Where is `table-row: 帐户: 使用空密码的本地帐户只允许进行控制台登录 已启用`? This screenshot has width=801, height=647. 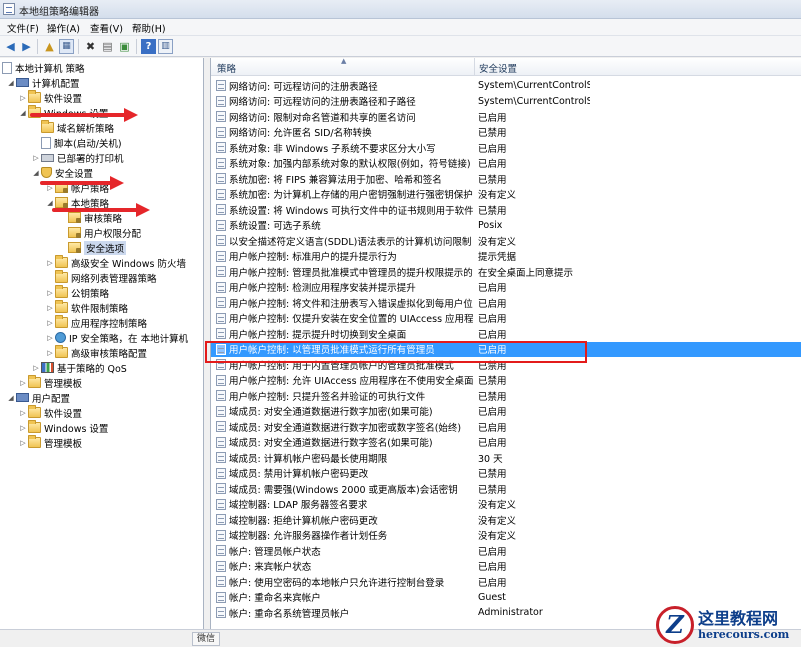
table-row: 帐户: 使用空密码的本地帐户只允许进行控制台登录 已启用 is located at coordinates (506, 581).